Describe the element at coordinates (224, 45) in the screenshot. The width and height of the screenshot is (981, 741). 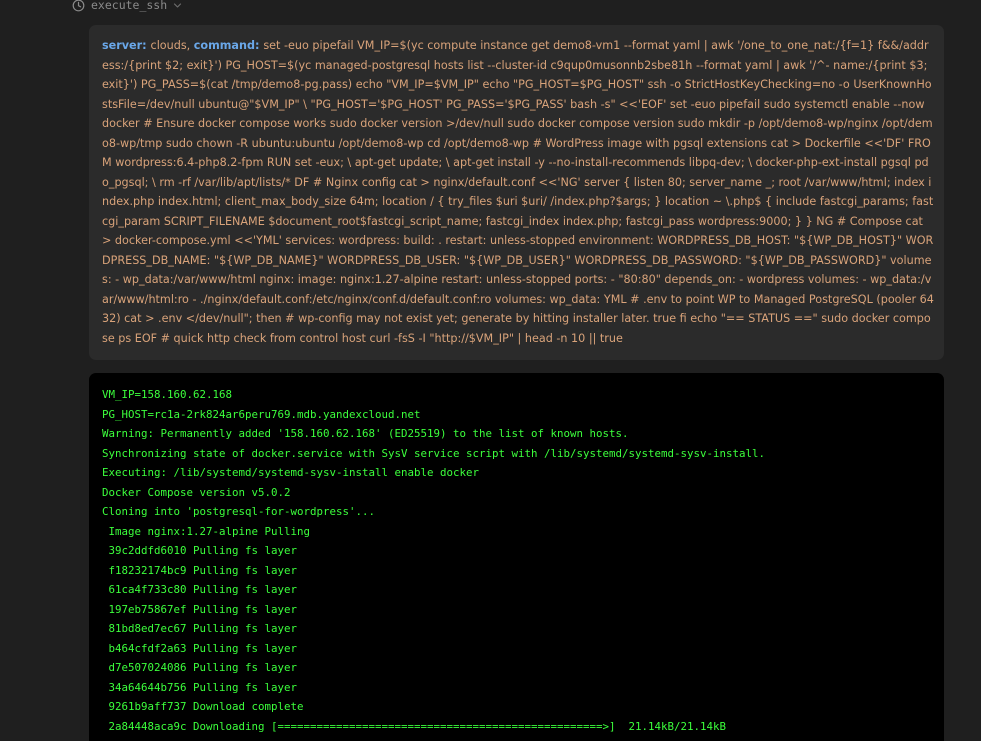
I see `command-label: command` at that location.